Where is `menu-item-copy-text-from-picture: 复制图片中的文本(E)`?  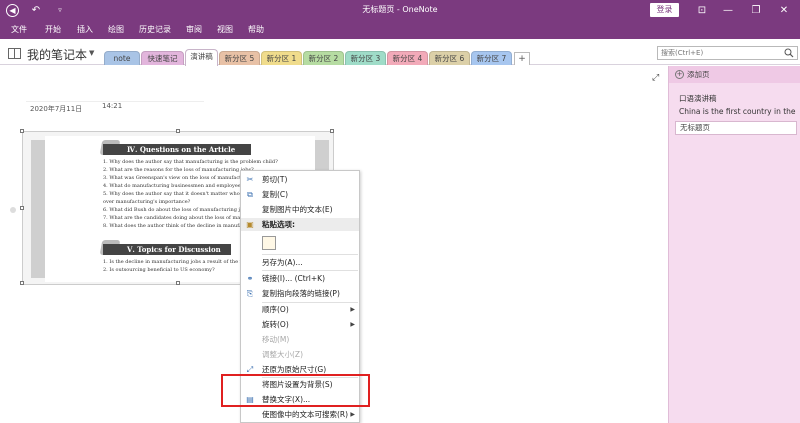
menu-item-copy-text-from-picture: 复制图片中的文本(E) is located at coordinates (300, 209).